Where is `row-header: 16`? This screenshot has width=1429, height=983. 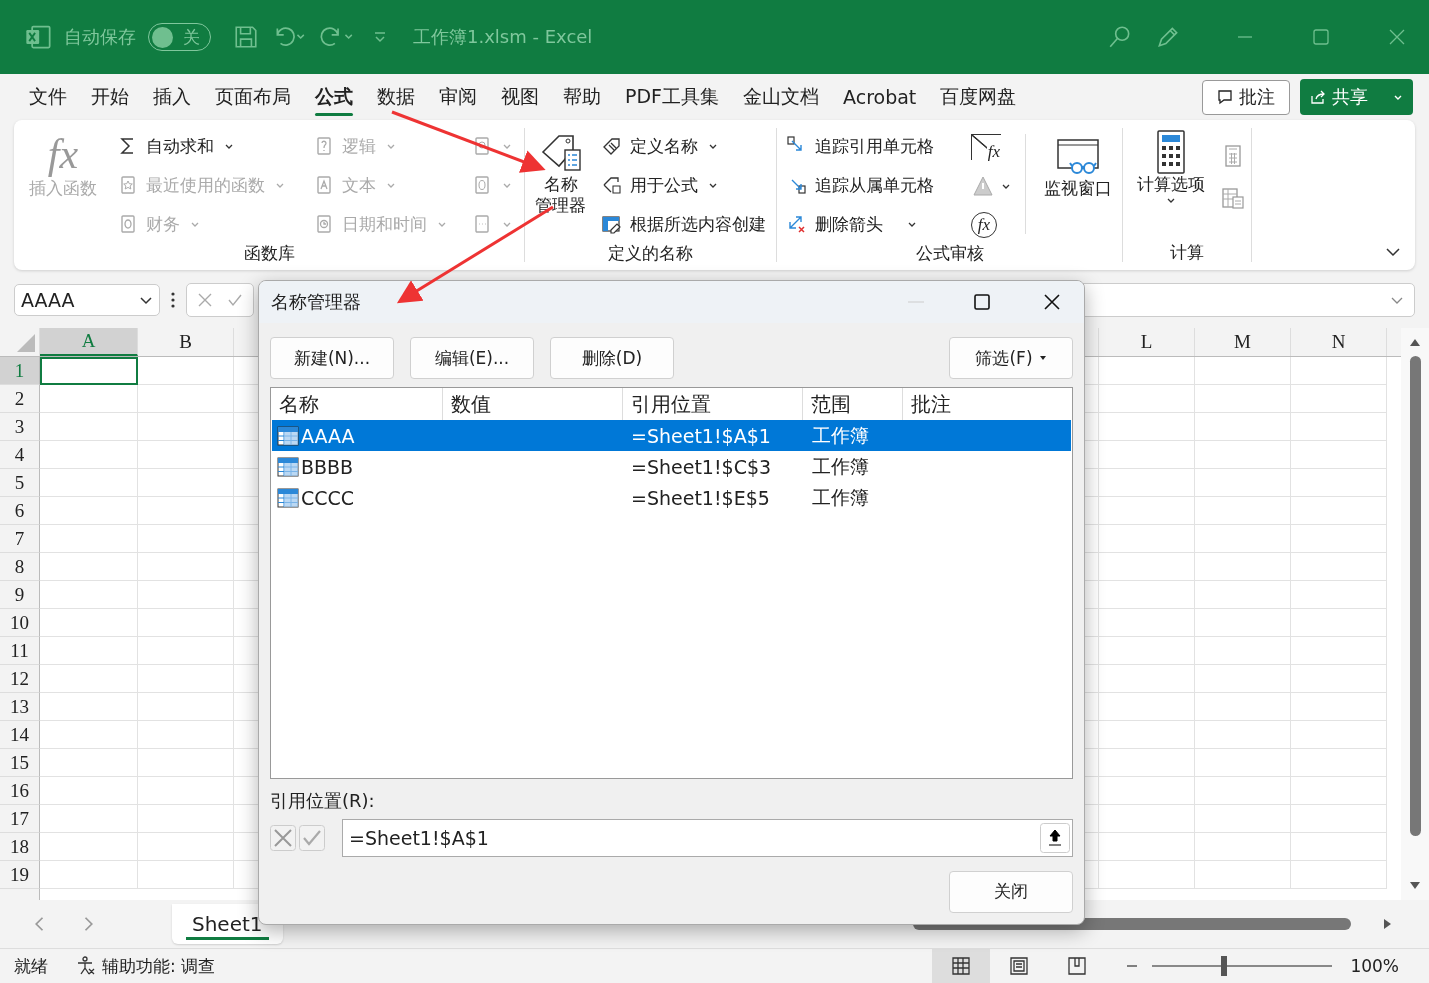 row-header: 16 is located at coordinates (20, 791).